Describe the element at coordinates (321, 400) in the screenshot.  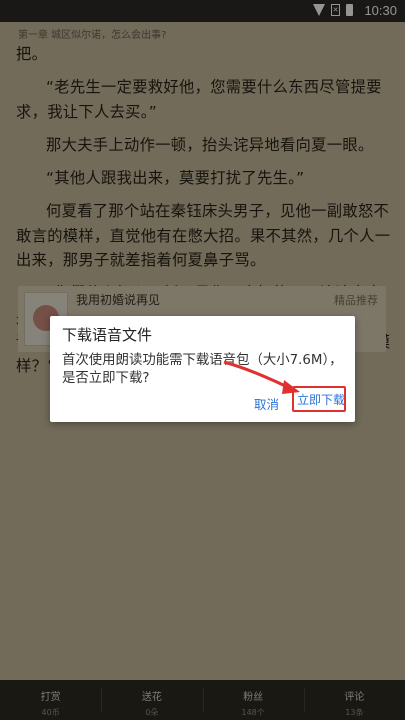
I see `download-now-button: 立即下载` at that location.